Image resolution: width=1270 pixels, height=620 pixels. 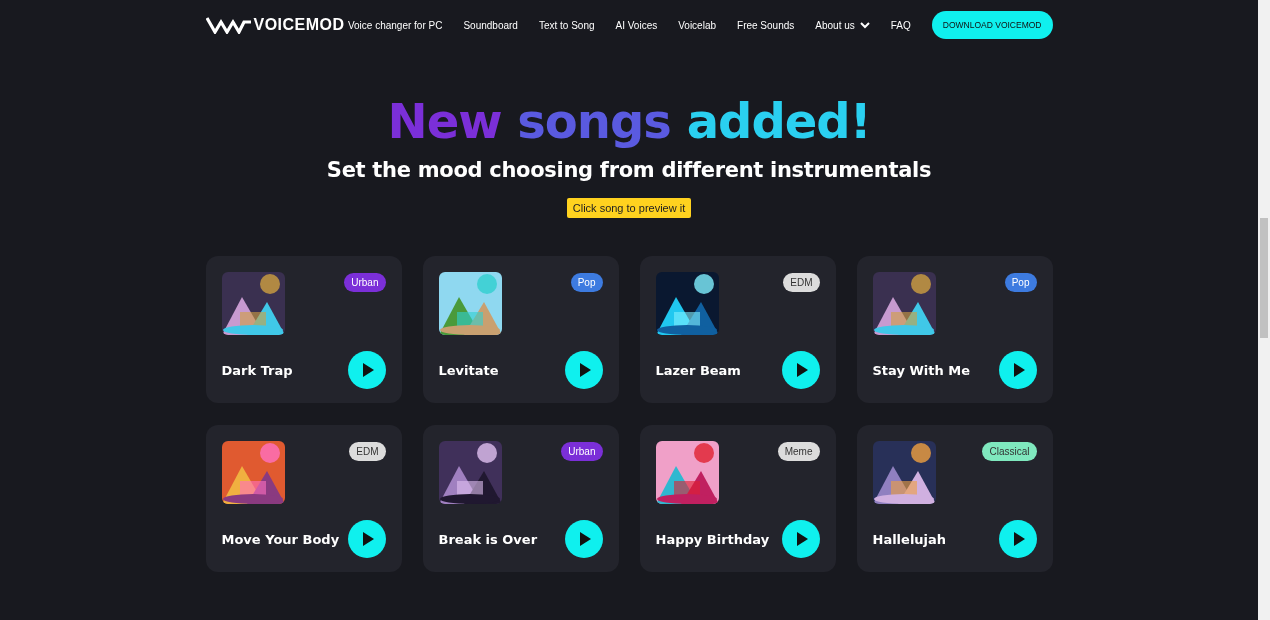 What do you see at coordinates (1264, 310) in the screenshot?
I see `scrollbar` at bounding box center [1264, 310].